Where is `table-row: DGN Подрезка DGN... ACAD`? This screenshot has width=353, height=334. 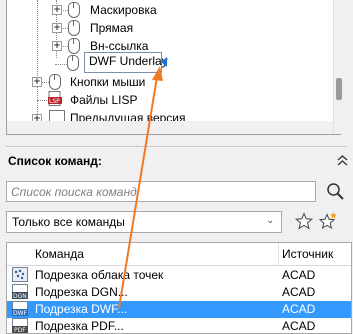
table-row: DGN Подрезка DGN... ACAD is located at coordinates (179, 292).